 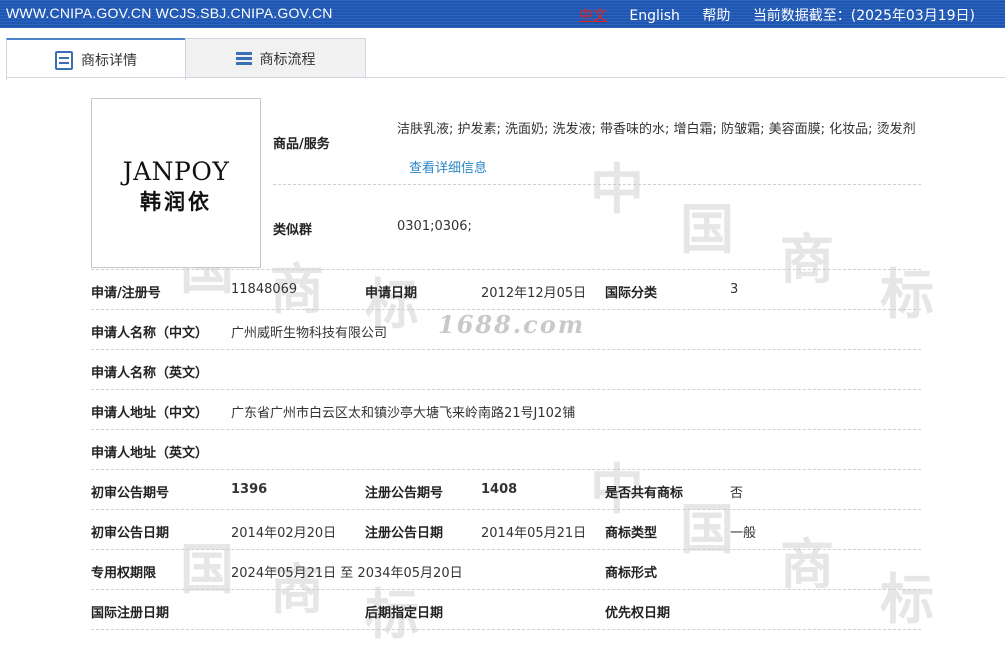 I want to click on applicant-cn-label: 申请人名称（中文）, so click(x=150, y=333).